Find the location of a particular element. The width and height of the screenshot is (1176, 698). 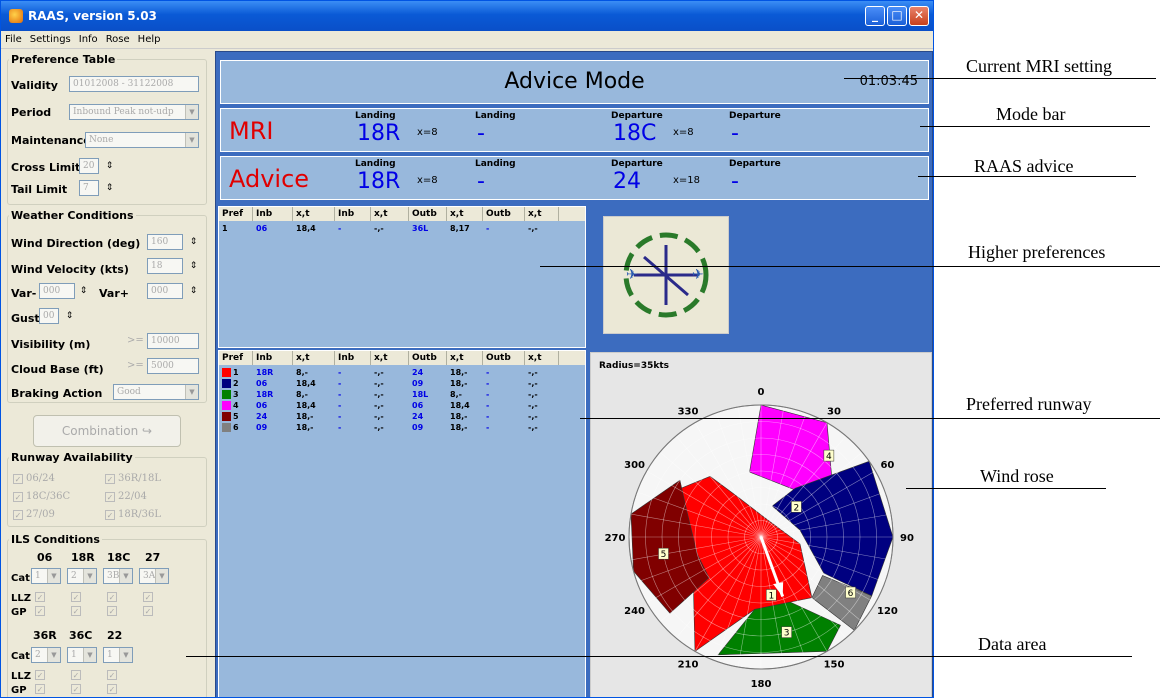

gp-check-22: ✓ is located at coordinates (113, 688).